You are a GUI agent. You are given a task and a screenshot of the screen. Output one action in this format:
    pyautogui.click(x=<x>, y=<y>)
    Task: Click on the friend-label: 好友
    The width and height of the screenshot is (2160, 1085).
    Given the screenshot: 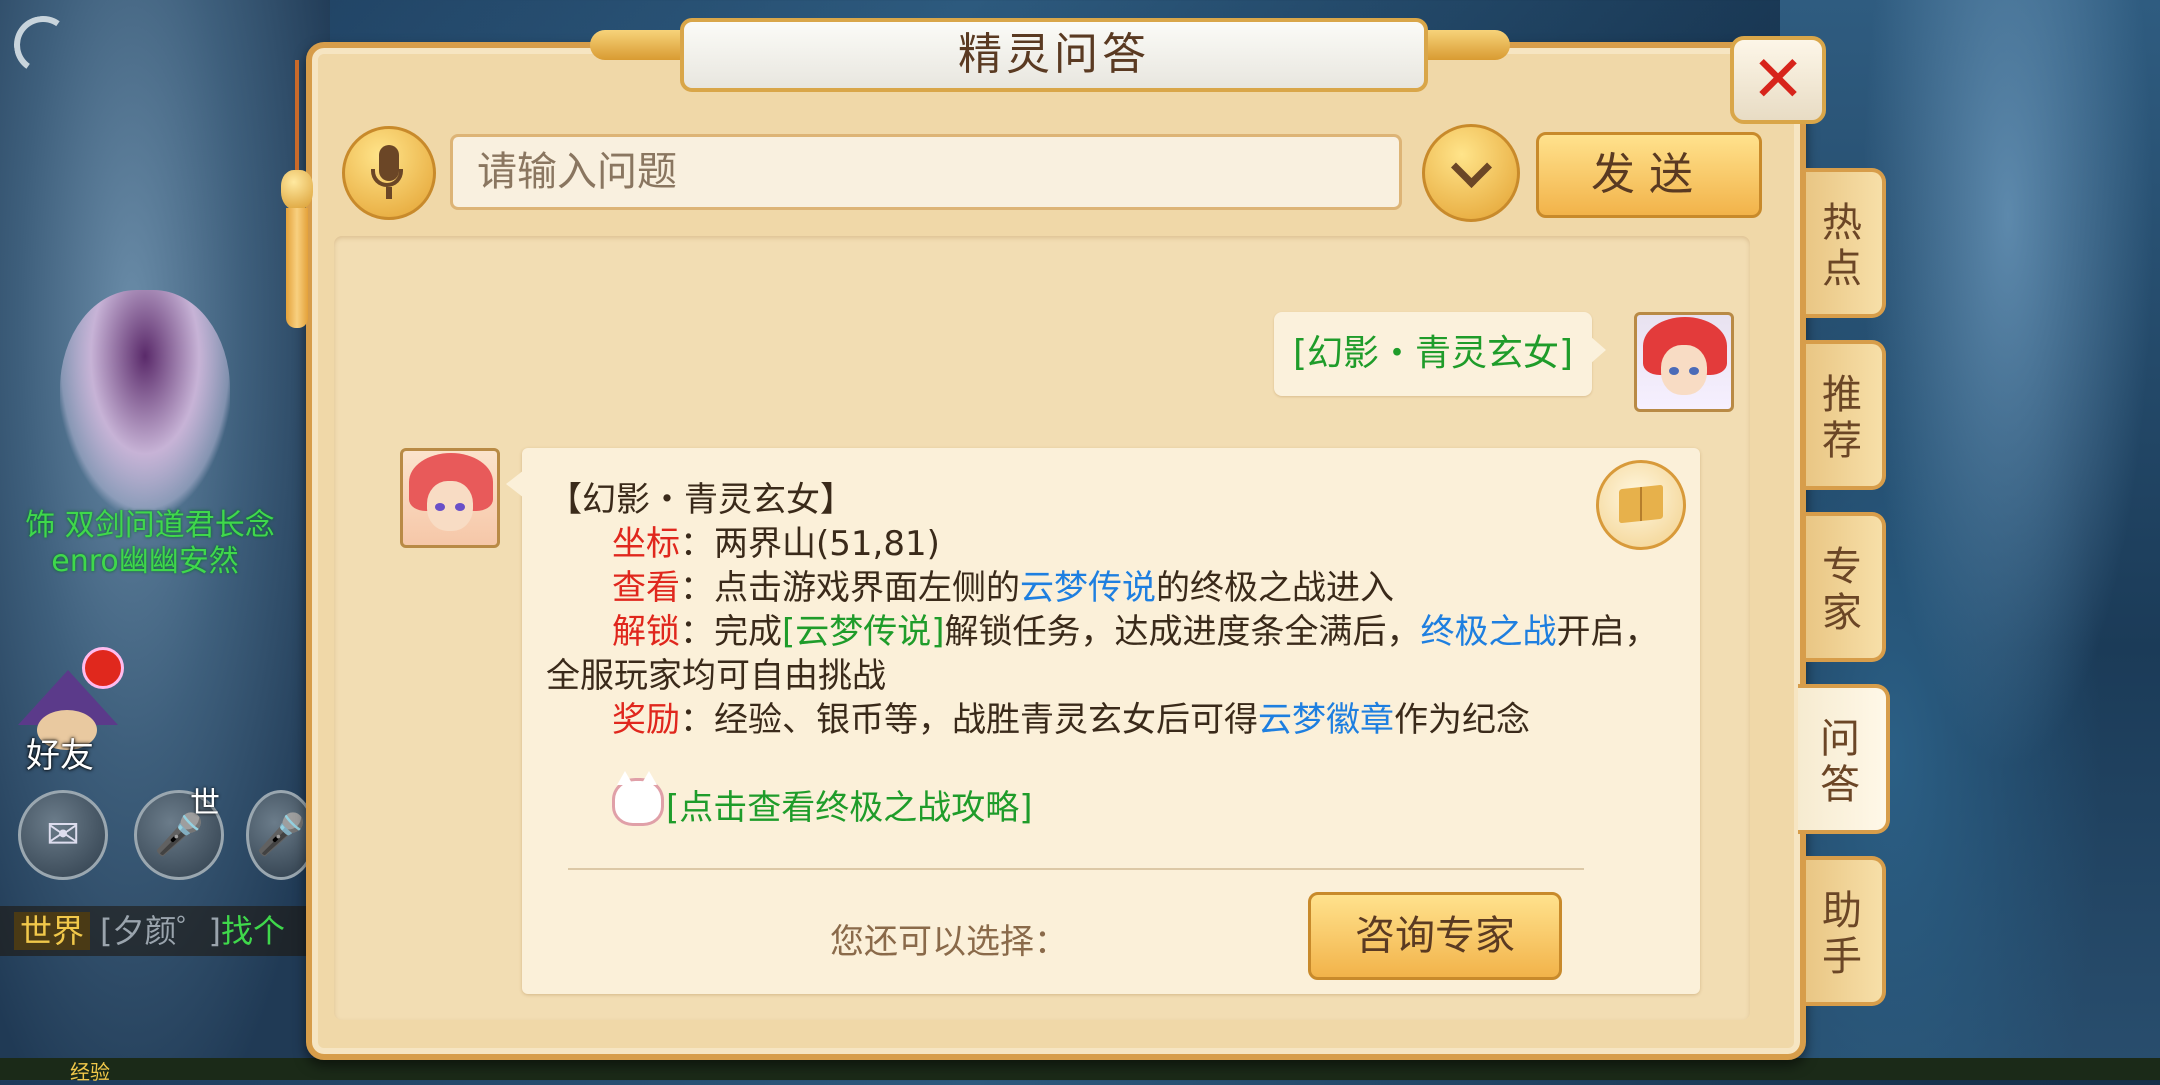 What is the action you would take?
    pyautogui.click(x=60, y=756)
    